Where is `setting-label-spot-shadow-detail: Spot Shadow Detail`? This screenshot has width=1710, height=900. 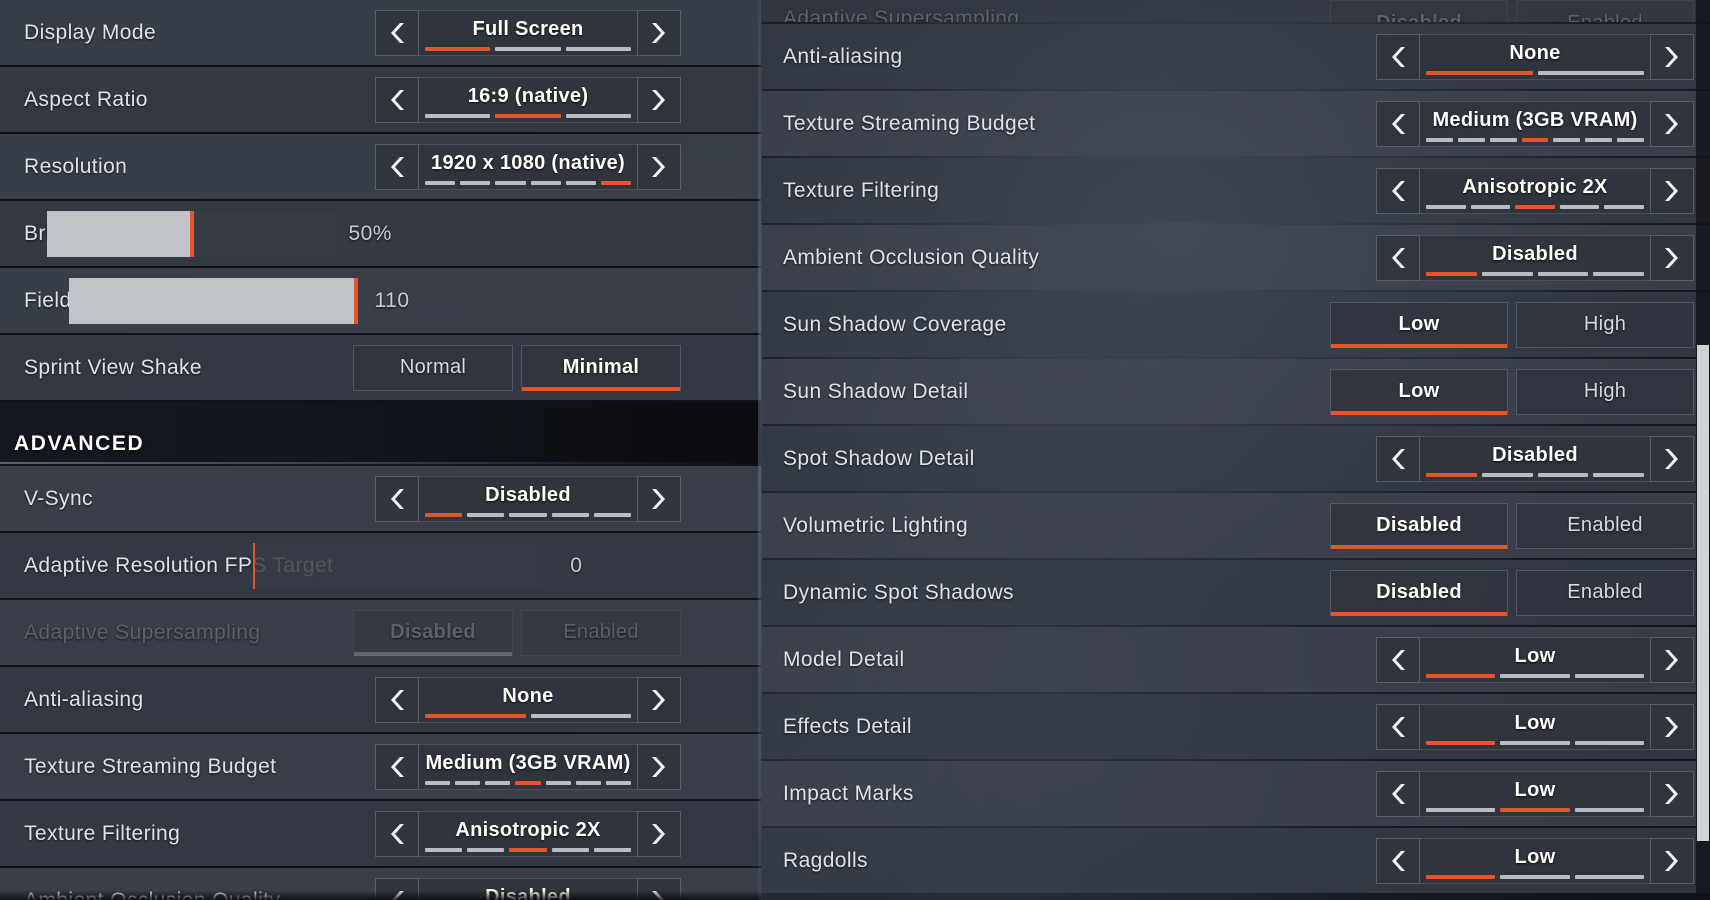
setting-label-spot-shadow-detail: Spot Shadow Detail is located at coordinates (879, 458).